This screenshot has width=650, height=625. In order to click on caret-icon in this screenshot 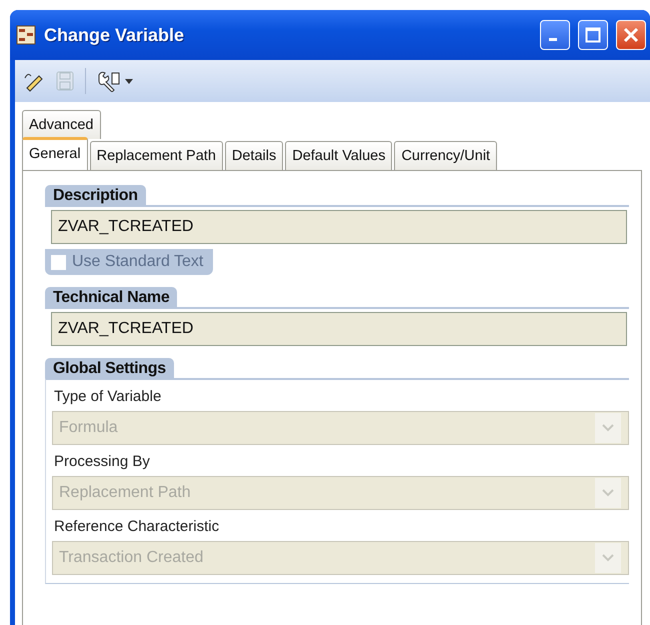, I will do `click(129, 81)`.